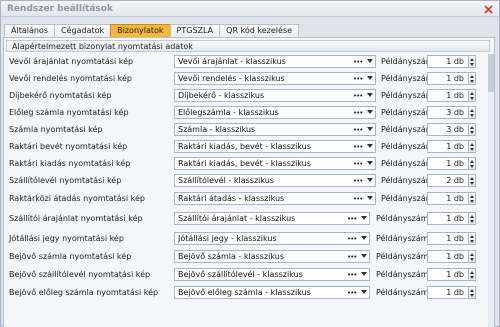 This screenshot has width=500, height=327. I want to click on scrollbar, so click(491, 190).